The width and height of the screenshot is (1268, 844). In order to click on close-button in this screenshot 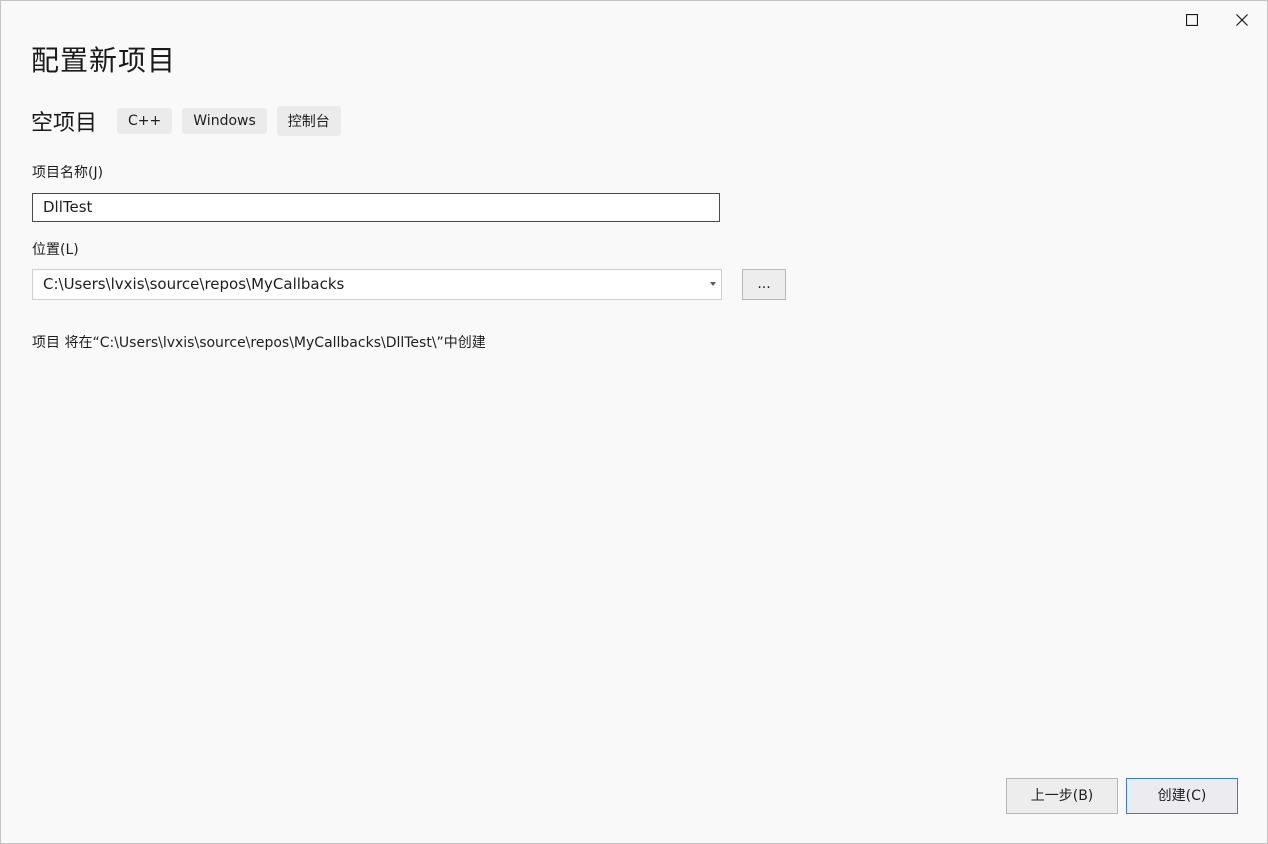, I will do `click(1242, 20)`.